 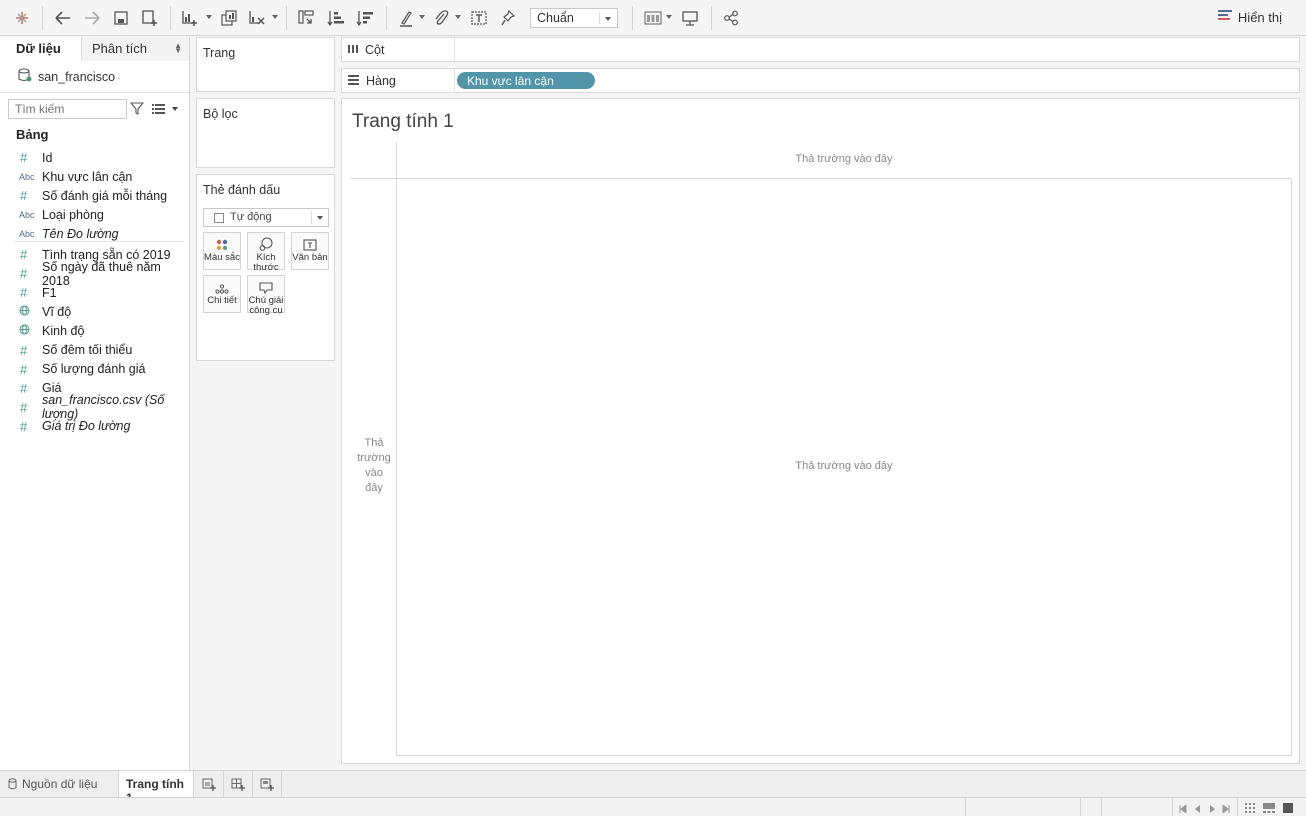 I want to click on dimension-field-name: Khu vực lân cận, so click(x=87, y=176).